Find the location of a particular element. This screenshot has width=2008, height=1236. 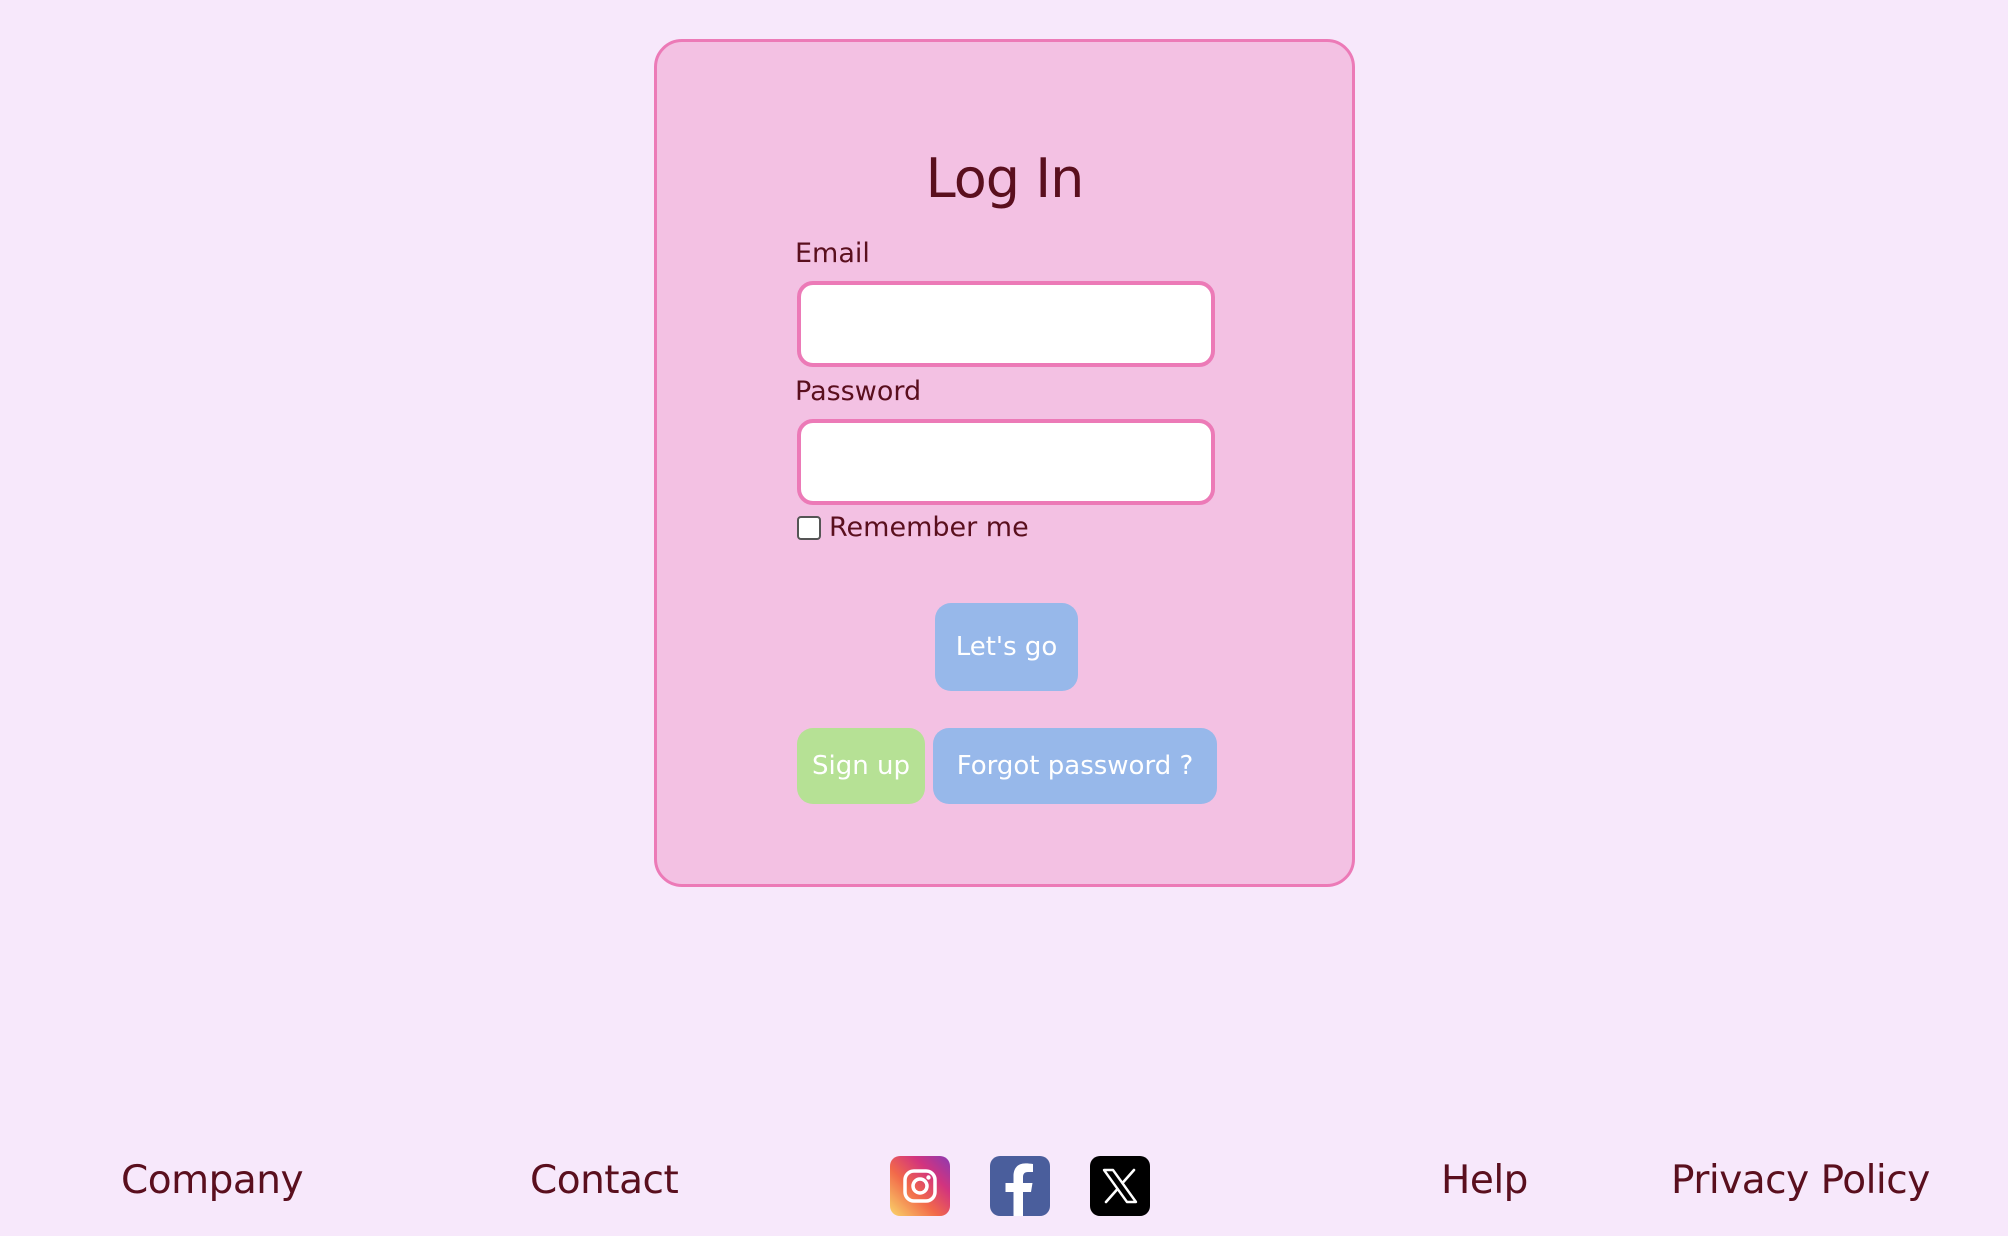

remember-me-checkbox is located at coordinates (809, 527).